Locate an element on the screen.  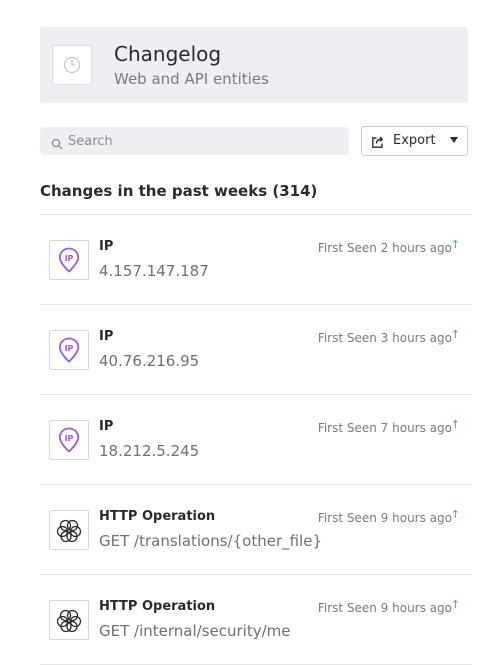
chevron-down-icon is located at coordinates (454, 140).